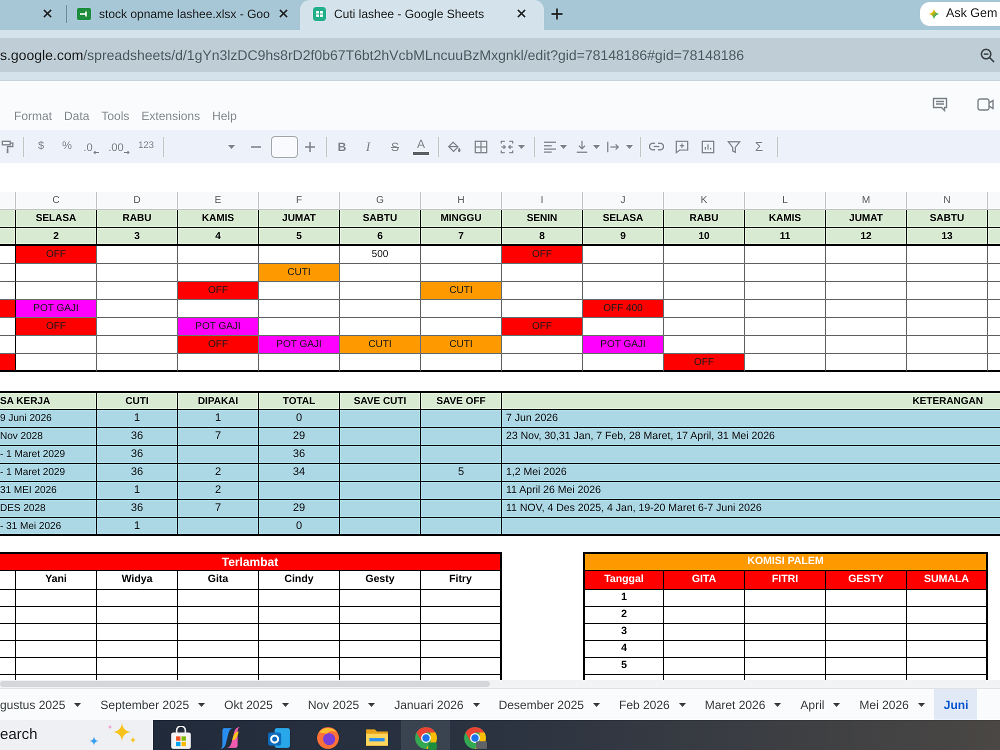 The height and width of the screenshot is (750, 1000). Describe the element at coordinates (461, 237) in the screenshot. I see `table-header-cell: 7` at that location.